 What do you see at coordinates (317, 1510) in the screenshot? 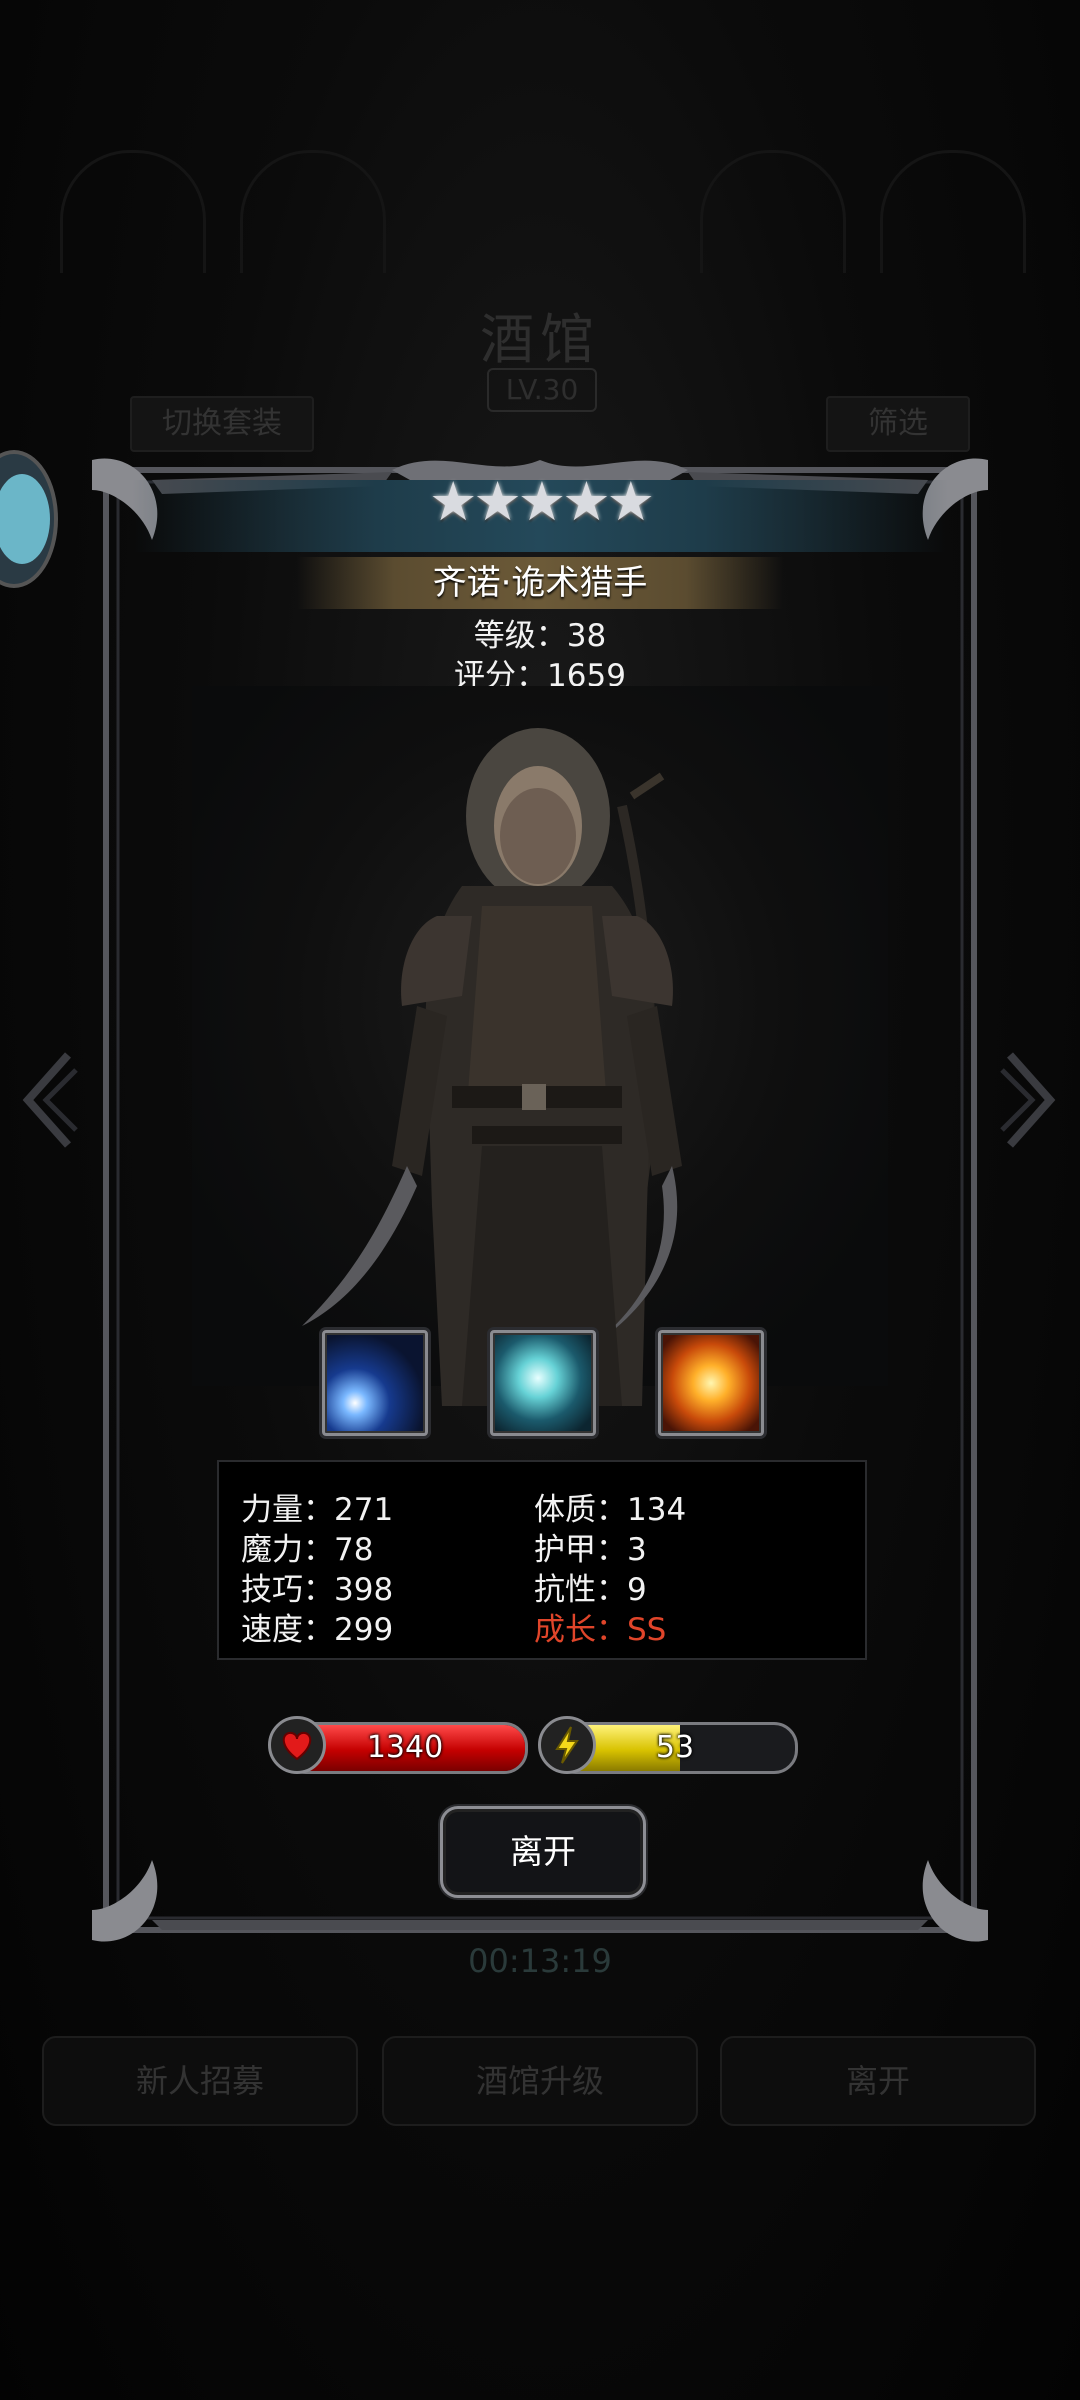
I see `stat-strength: 力量：271` at bounding box center [317, 1510].